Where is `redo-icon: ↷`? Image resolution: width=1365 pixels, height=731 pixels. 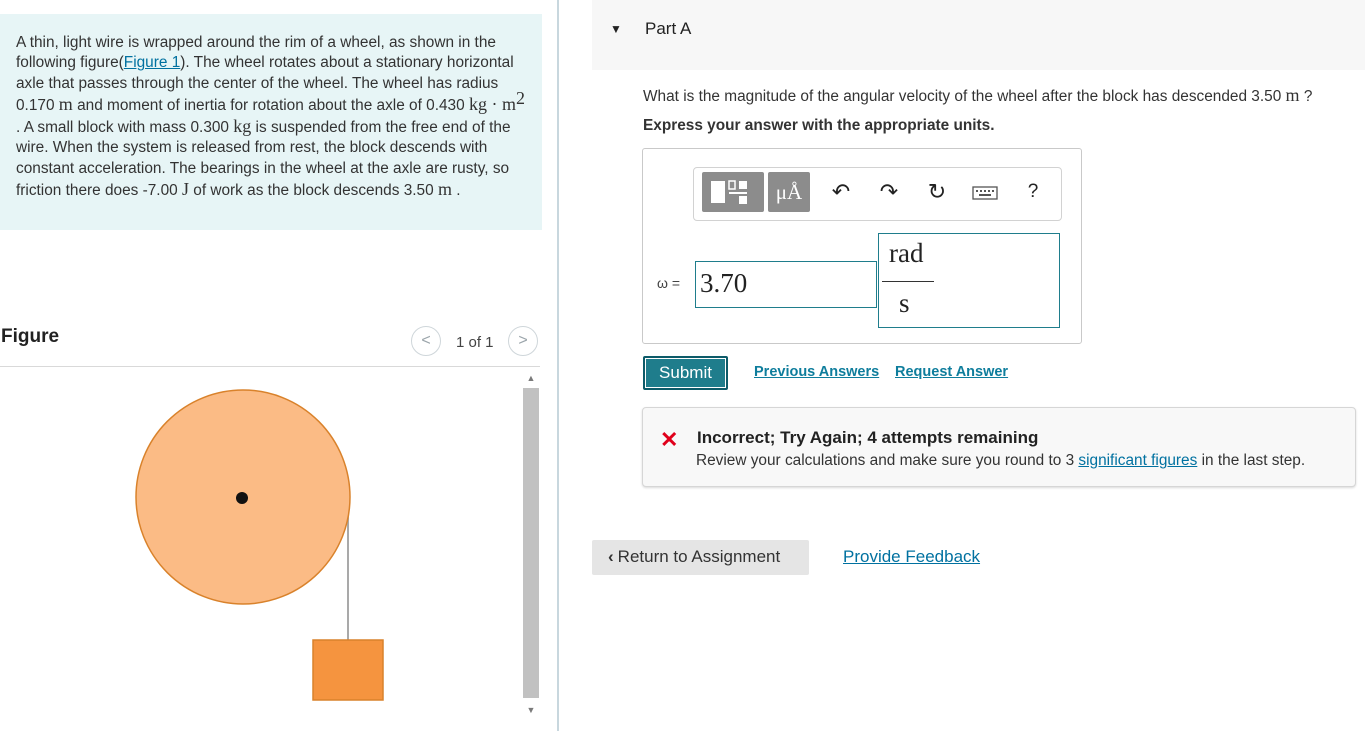
redo-icon: ↷ is located at coordinates (889, 192).